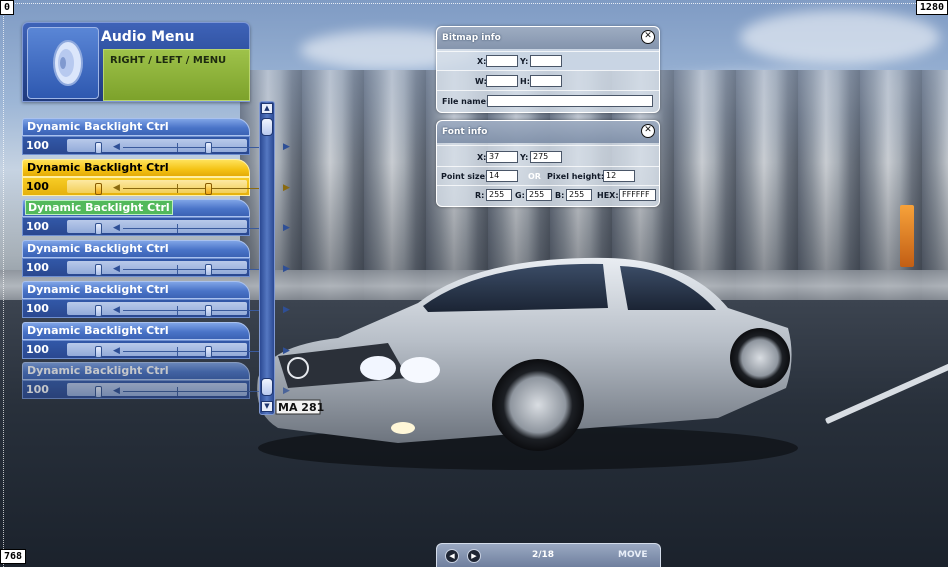 The width and height of the screenshot is (948, 567). Describe the element at coordinates (267, 387) in the screenshot. I see `scrollbar-thumb-bottom` at that location.